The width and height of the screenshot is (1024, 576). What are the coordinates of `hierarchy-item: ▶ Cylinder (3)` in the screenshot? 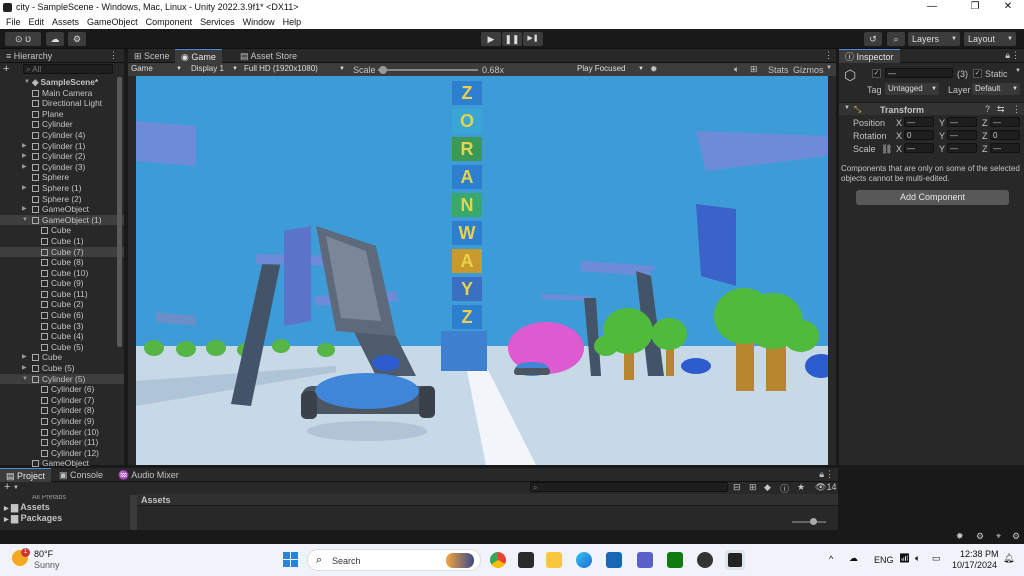 It's located at (62, 167).